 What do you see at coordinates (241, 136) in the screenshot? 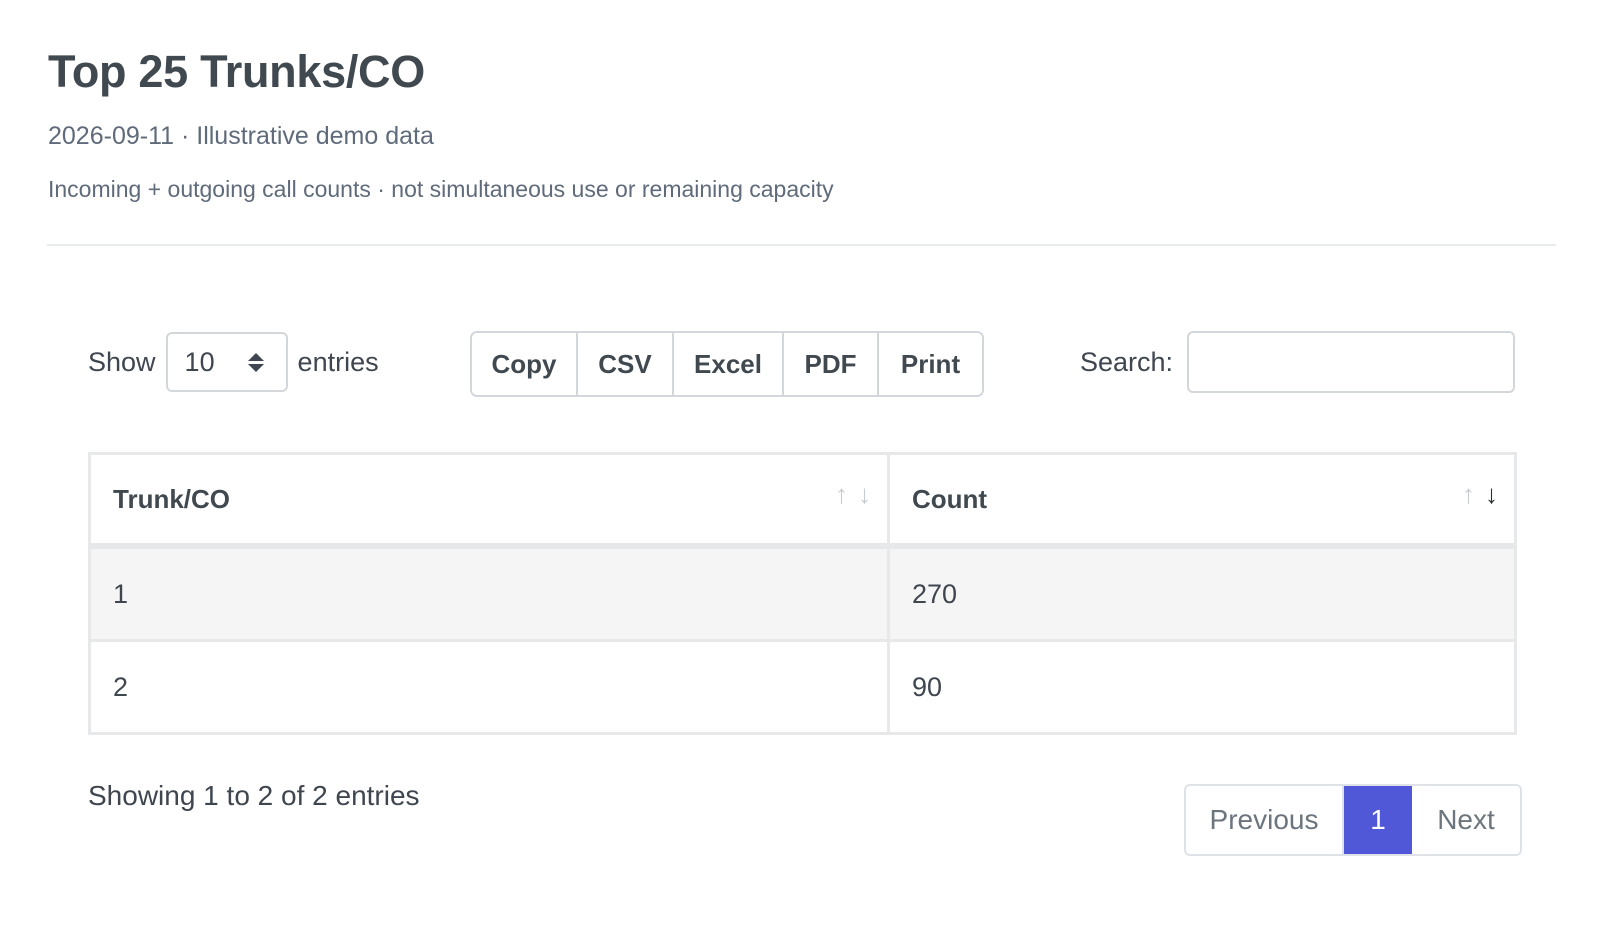
I see `page-subtitle: 2026-09-11 · Illustrative demo data` at bounding box center [241, 136].